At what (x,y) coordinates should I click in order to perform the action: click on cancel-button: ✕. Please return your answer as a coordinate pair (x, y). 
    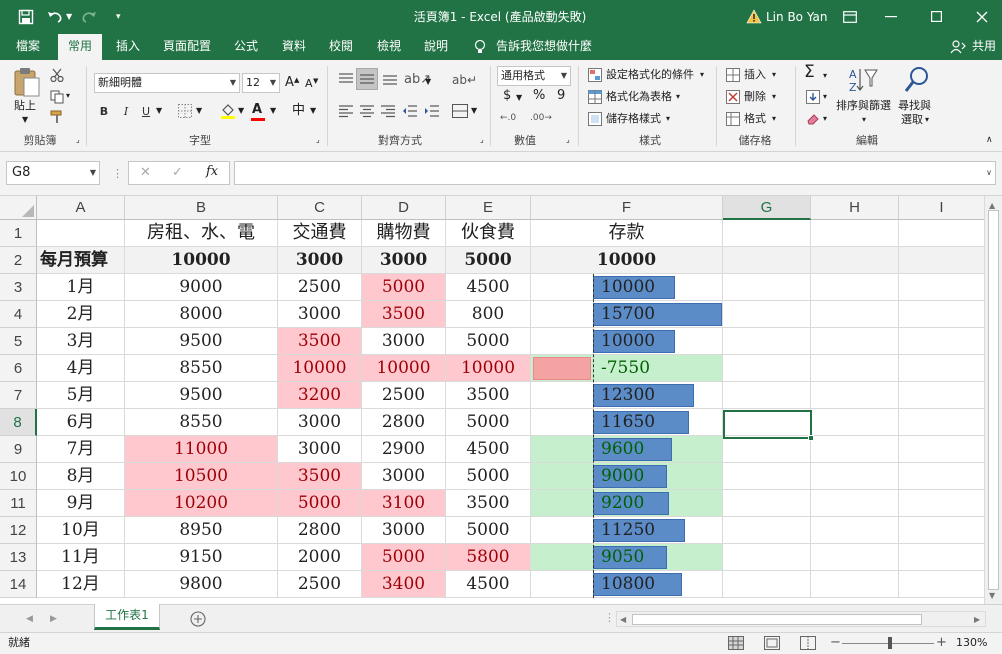
    Looking at the image, I should click on (145, 173).